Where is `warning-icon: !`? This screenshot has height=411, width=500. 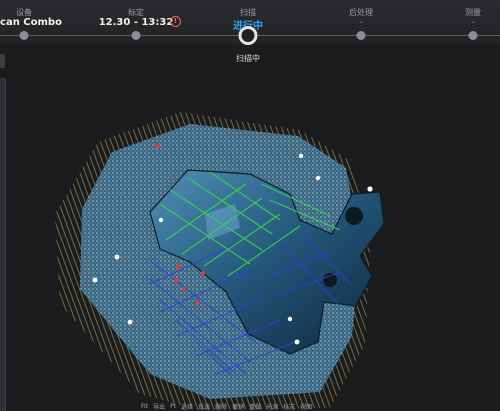 warning-icon: ! is located at coordinates (175, 21).